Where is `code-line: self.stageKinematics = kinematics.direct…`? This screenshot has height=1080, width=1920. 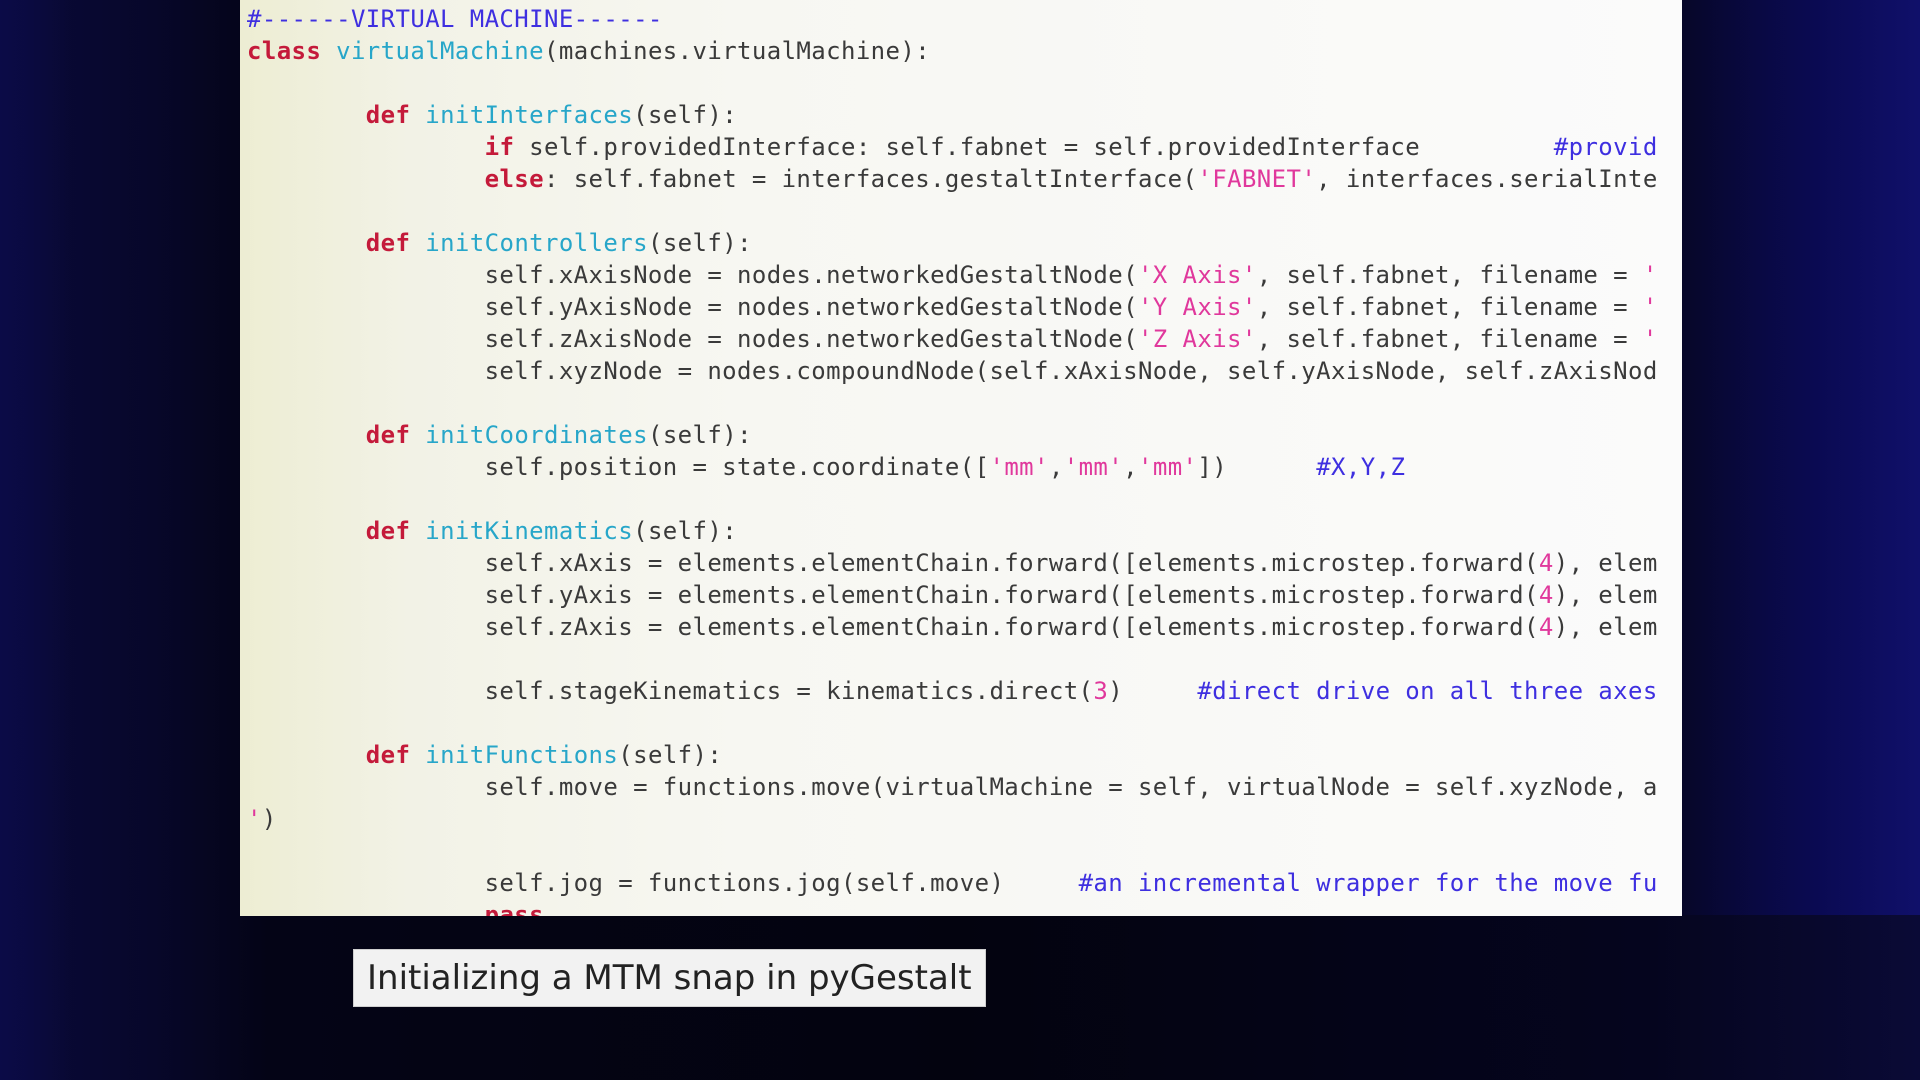 code-line: self.stageKinematics = kinematics.direct… is located at coordinates (952, 691).